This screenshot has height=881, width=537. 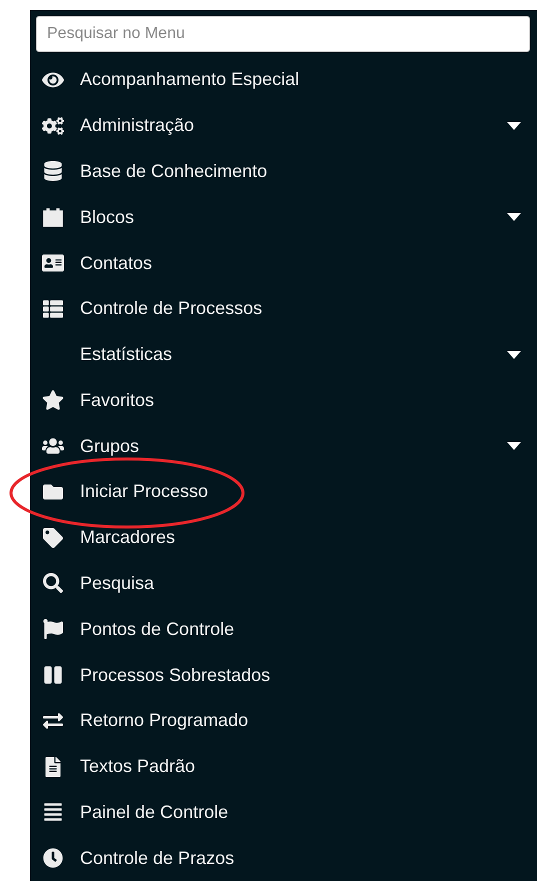 What do you see at coordinates (283, 34) in the screenshot?
I see `search-field: Pesquisar no Menu` at bounding box center [283, 34].